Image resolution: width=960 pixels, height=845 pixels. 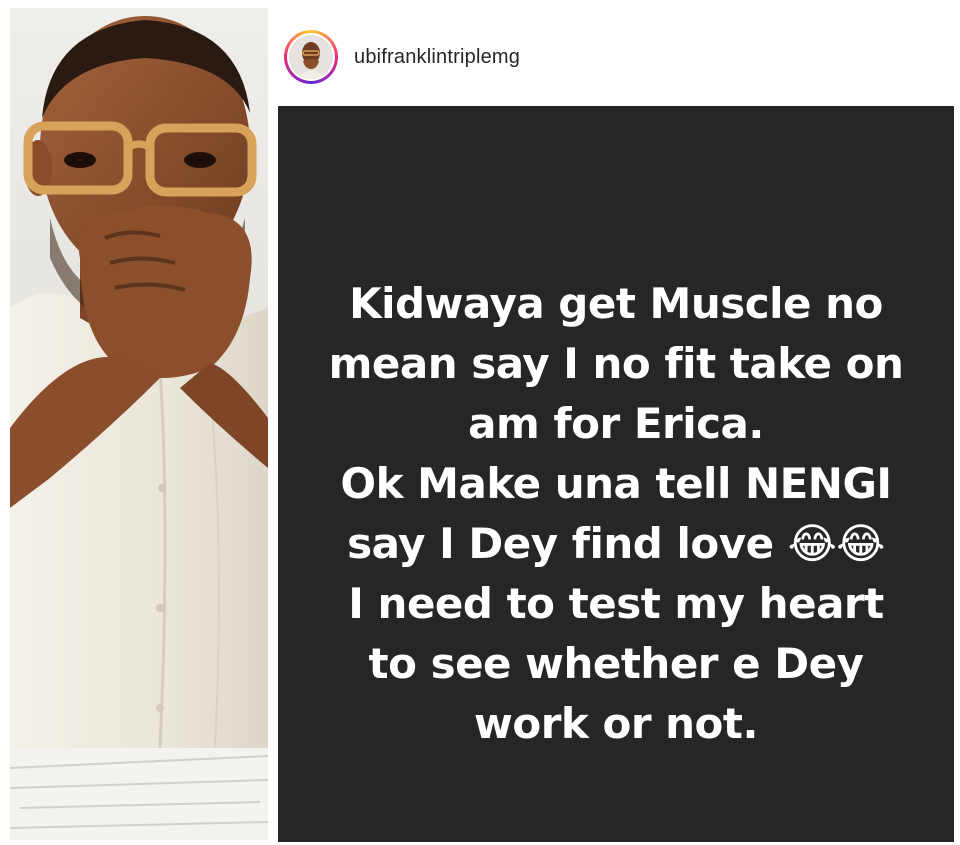 What do you see at coordinates (616, 303) in the screenshot?
I see `story-line: Kidwaya get Muscle no` at bounding box center [616, 303].